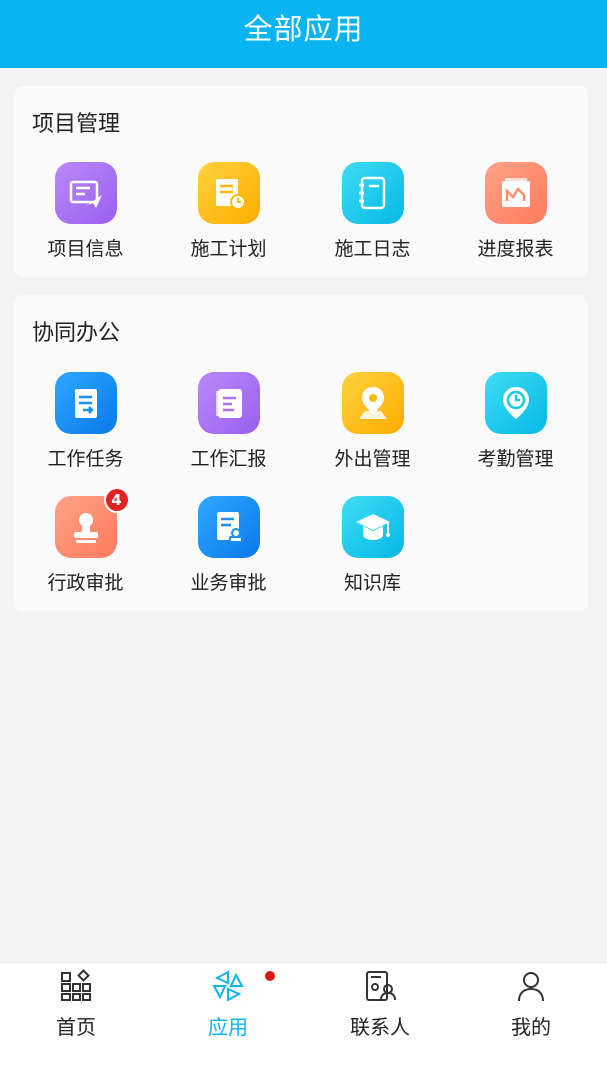  What do you see at coordinates (228, 403) in the screenshot?
I see `work-report-icon` at bounding box center [228, 403].